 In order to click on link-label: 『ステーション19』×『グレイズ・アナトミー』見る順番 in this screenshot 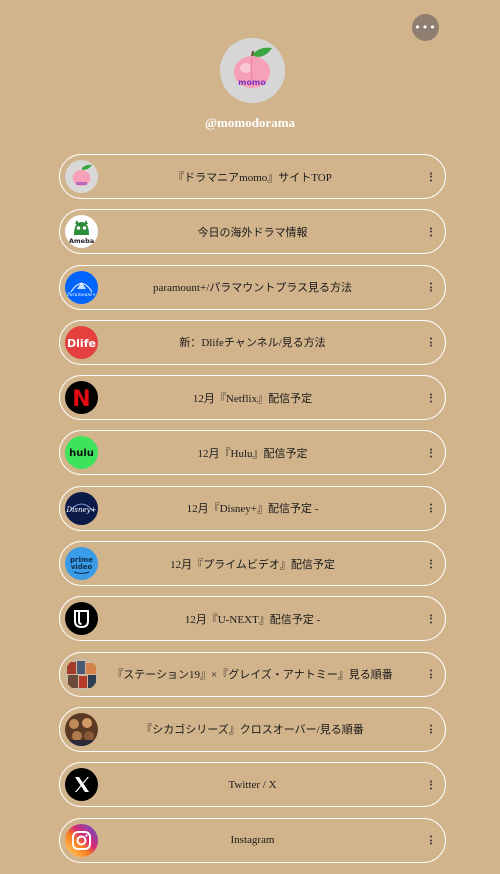, I will do `click(252, 675)`.